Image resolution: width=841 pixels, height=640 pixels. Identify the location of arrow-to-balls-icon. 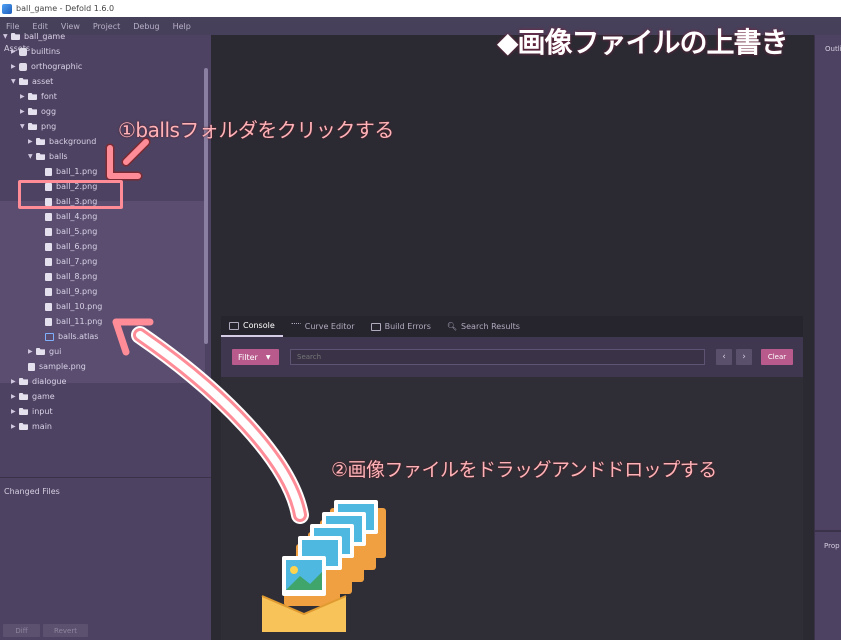
(128, 159).